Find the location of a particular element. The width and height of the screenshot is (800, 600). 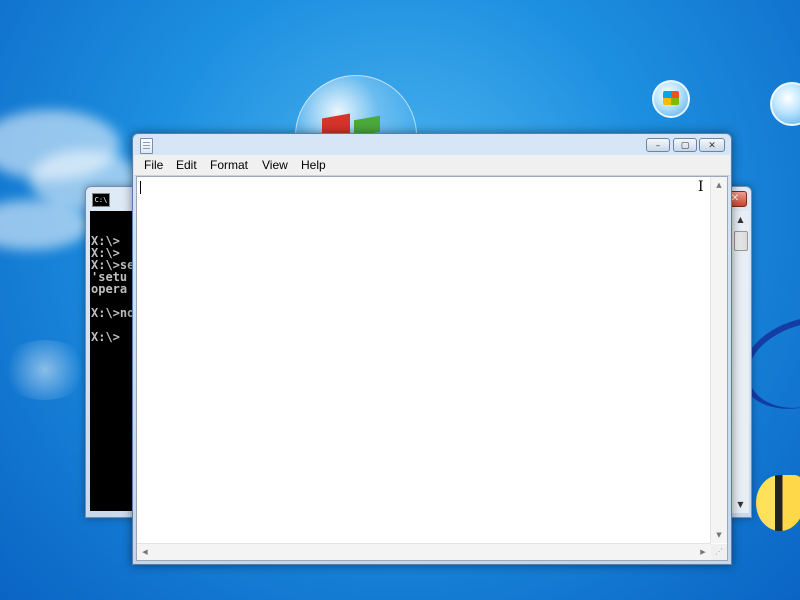

menu-bar: File Edit Format View Help is located at coordinates (432, 165).